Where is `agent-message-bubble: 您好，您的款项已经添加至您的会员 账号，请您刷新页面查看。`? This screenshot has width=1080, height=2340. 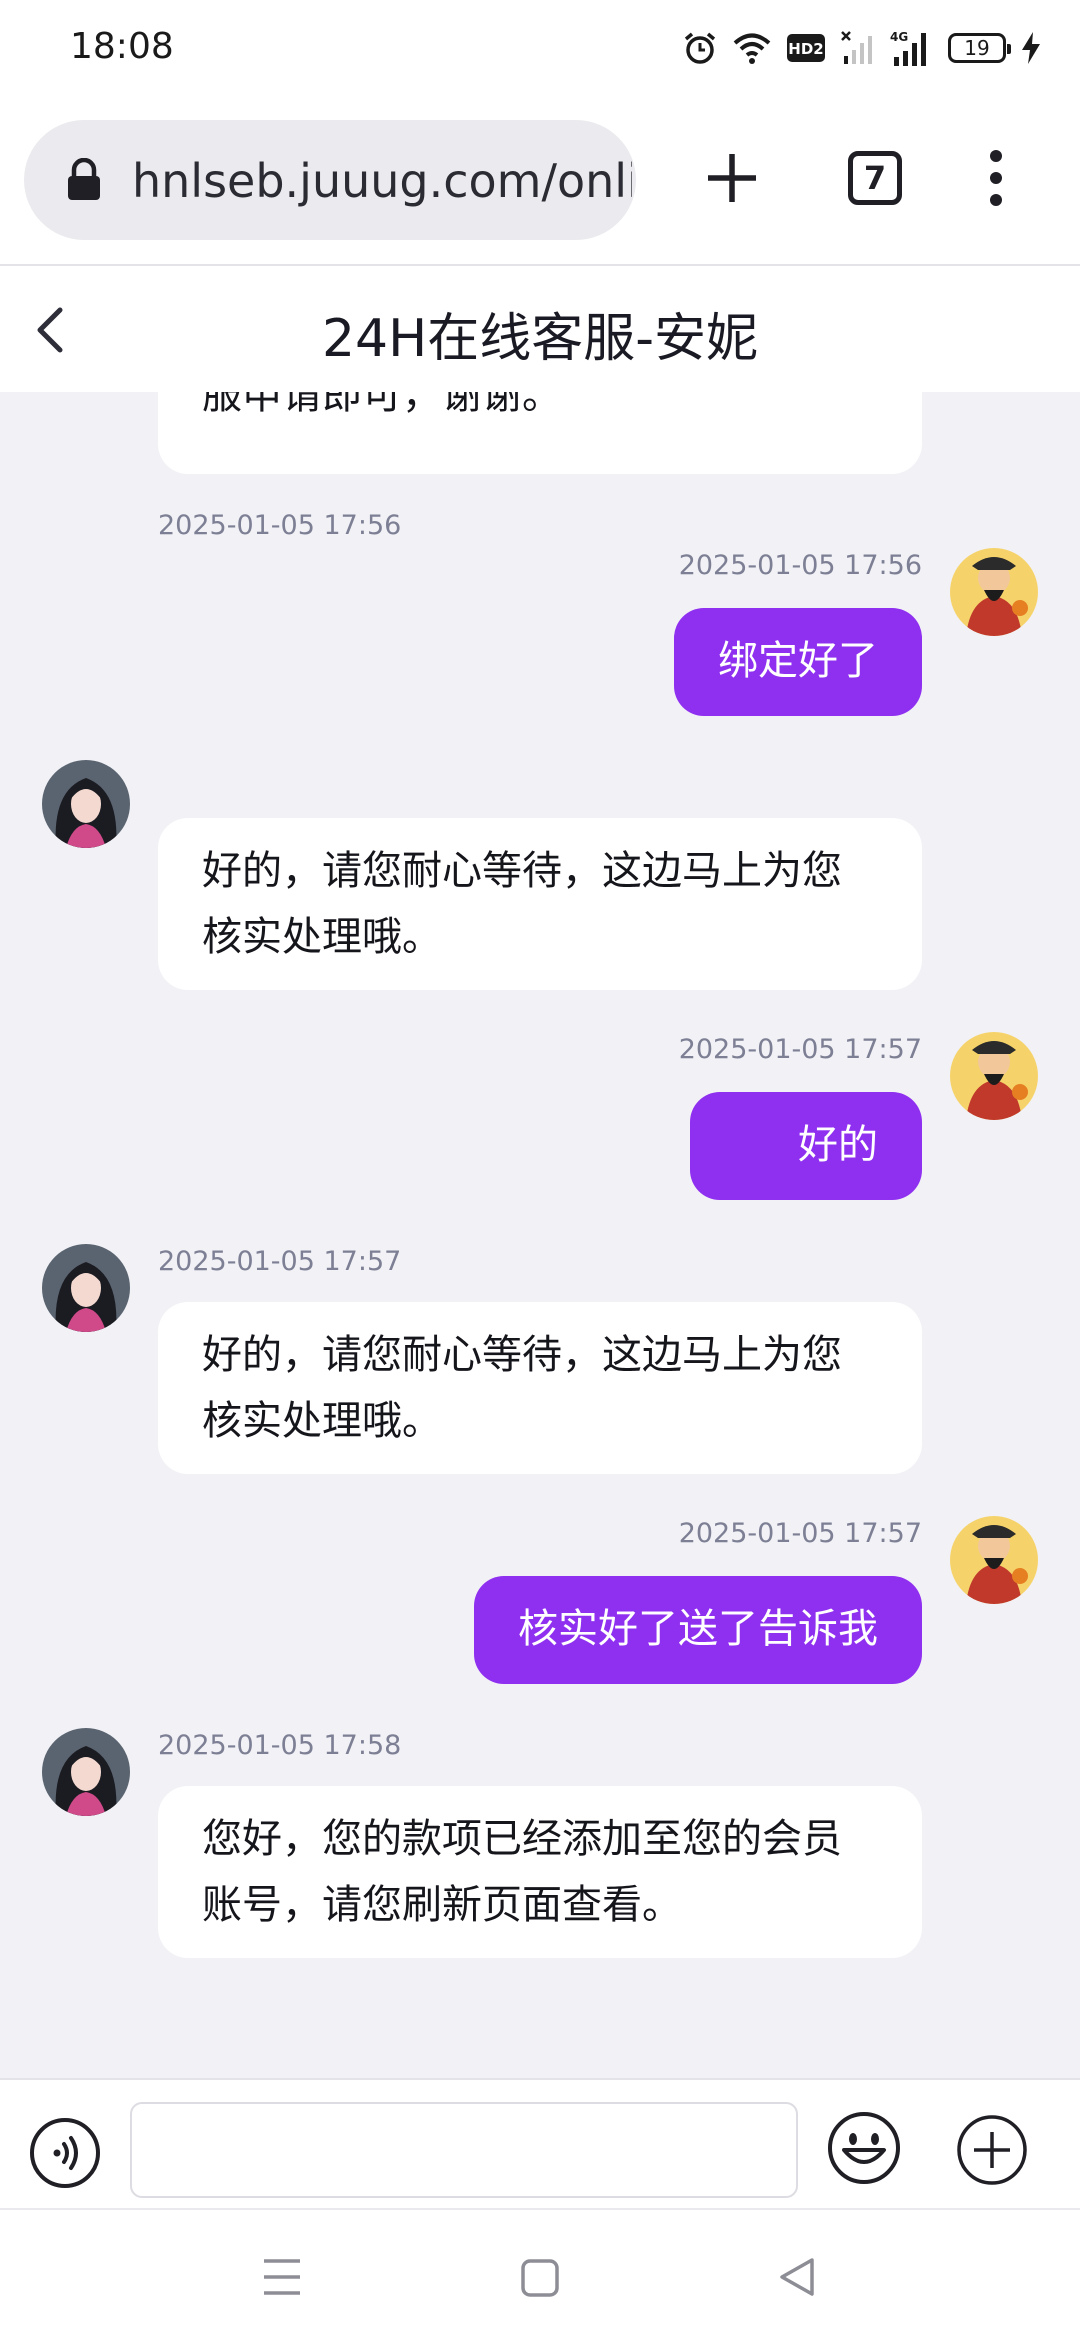 agent-message-bubble: 您好，您的款项已经添加至您的会员 账号，请您刷新页面查看。 is located at coordinates (540, 1872).